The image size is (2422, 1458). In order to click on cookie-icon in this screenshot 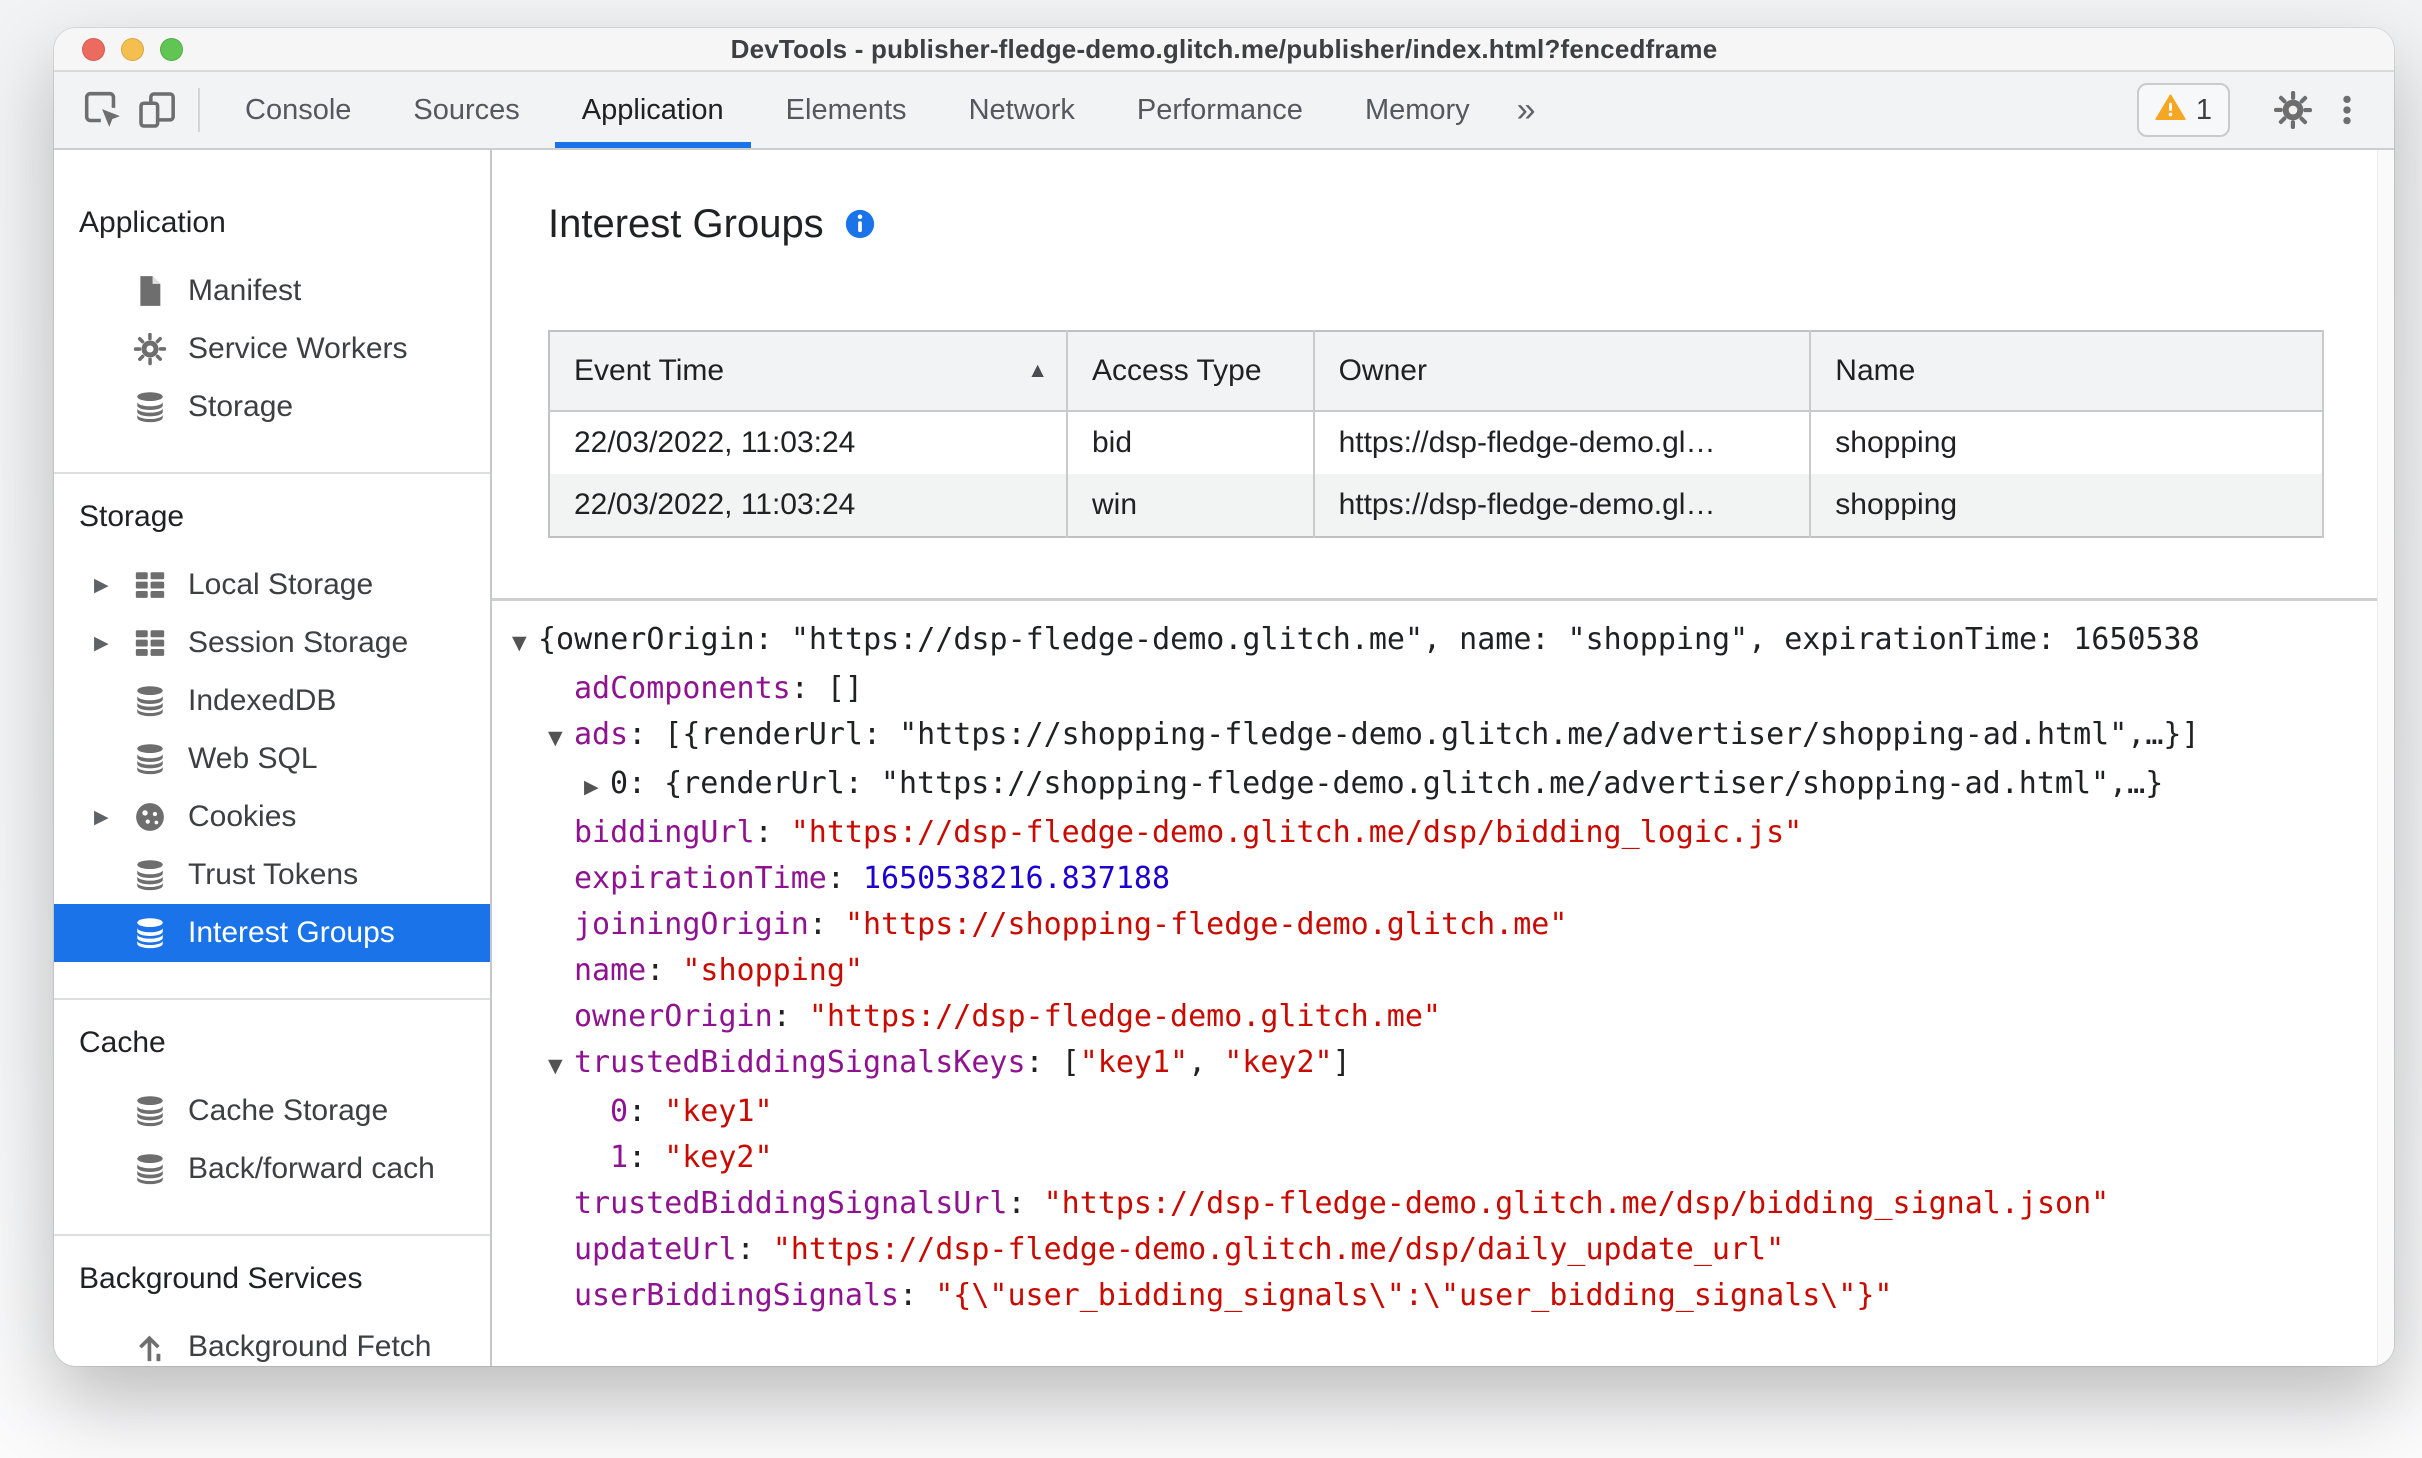, I will do `click(150, 817)`.